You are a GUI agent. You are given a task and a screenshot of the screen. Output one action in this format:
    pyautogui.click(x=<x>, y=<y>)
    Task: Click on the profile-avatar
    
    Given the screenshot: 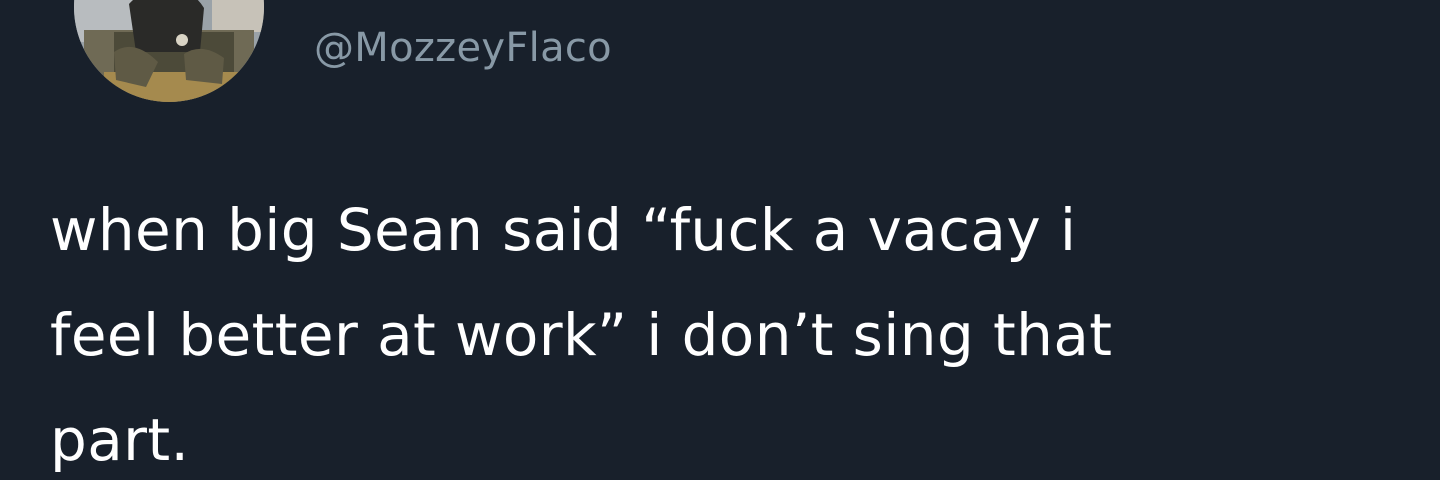 What is the action you would take?
    pyautogui.click(x=169, y=51)
    